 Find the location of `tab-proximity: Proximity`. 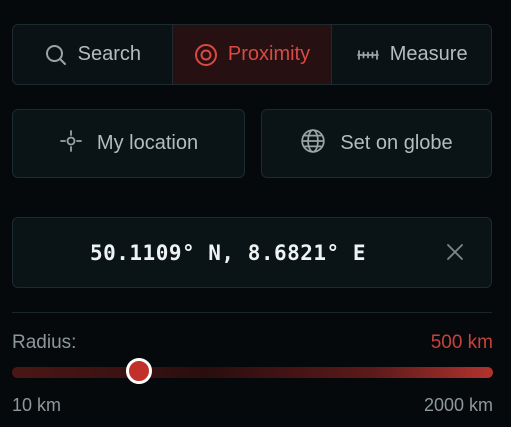

tab-proximity: Proximity is located at coordinates (251, 54).